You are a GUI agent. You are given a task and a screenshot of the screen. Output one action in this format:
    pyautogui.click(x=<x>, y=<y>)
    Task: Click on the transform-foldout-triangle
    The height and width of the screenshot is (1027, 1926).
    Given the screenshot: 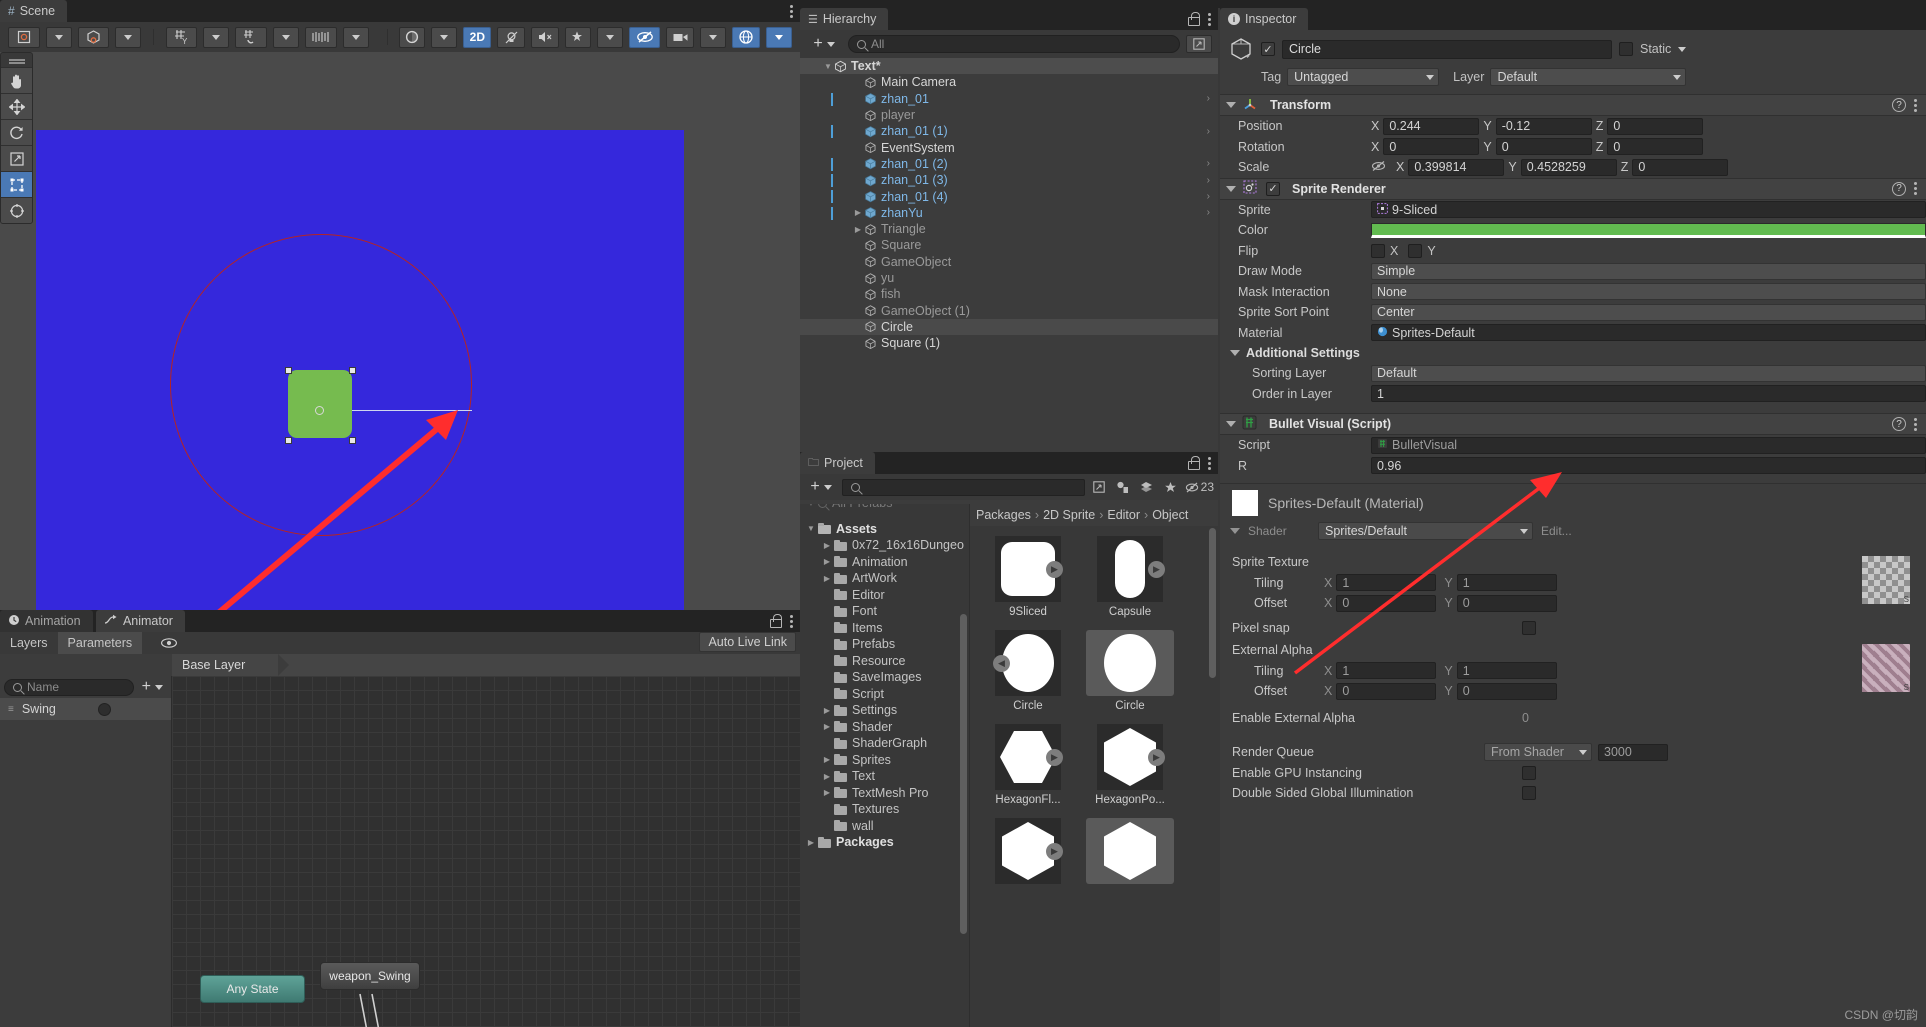 What is the action you would take?
    pyautogui.click(x=1231, y=105)
    